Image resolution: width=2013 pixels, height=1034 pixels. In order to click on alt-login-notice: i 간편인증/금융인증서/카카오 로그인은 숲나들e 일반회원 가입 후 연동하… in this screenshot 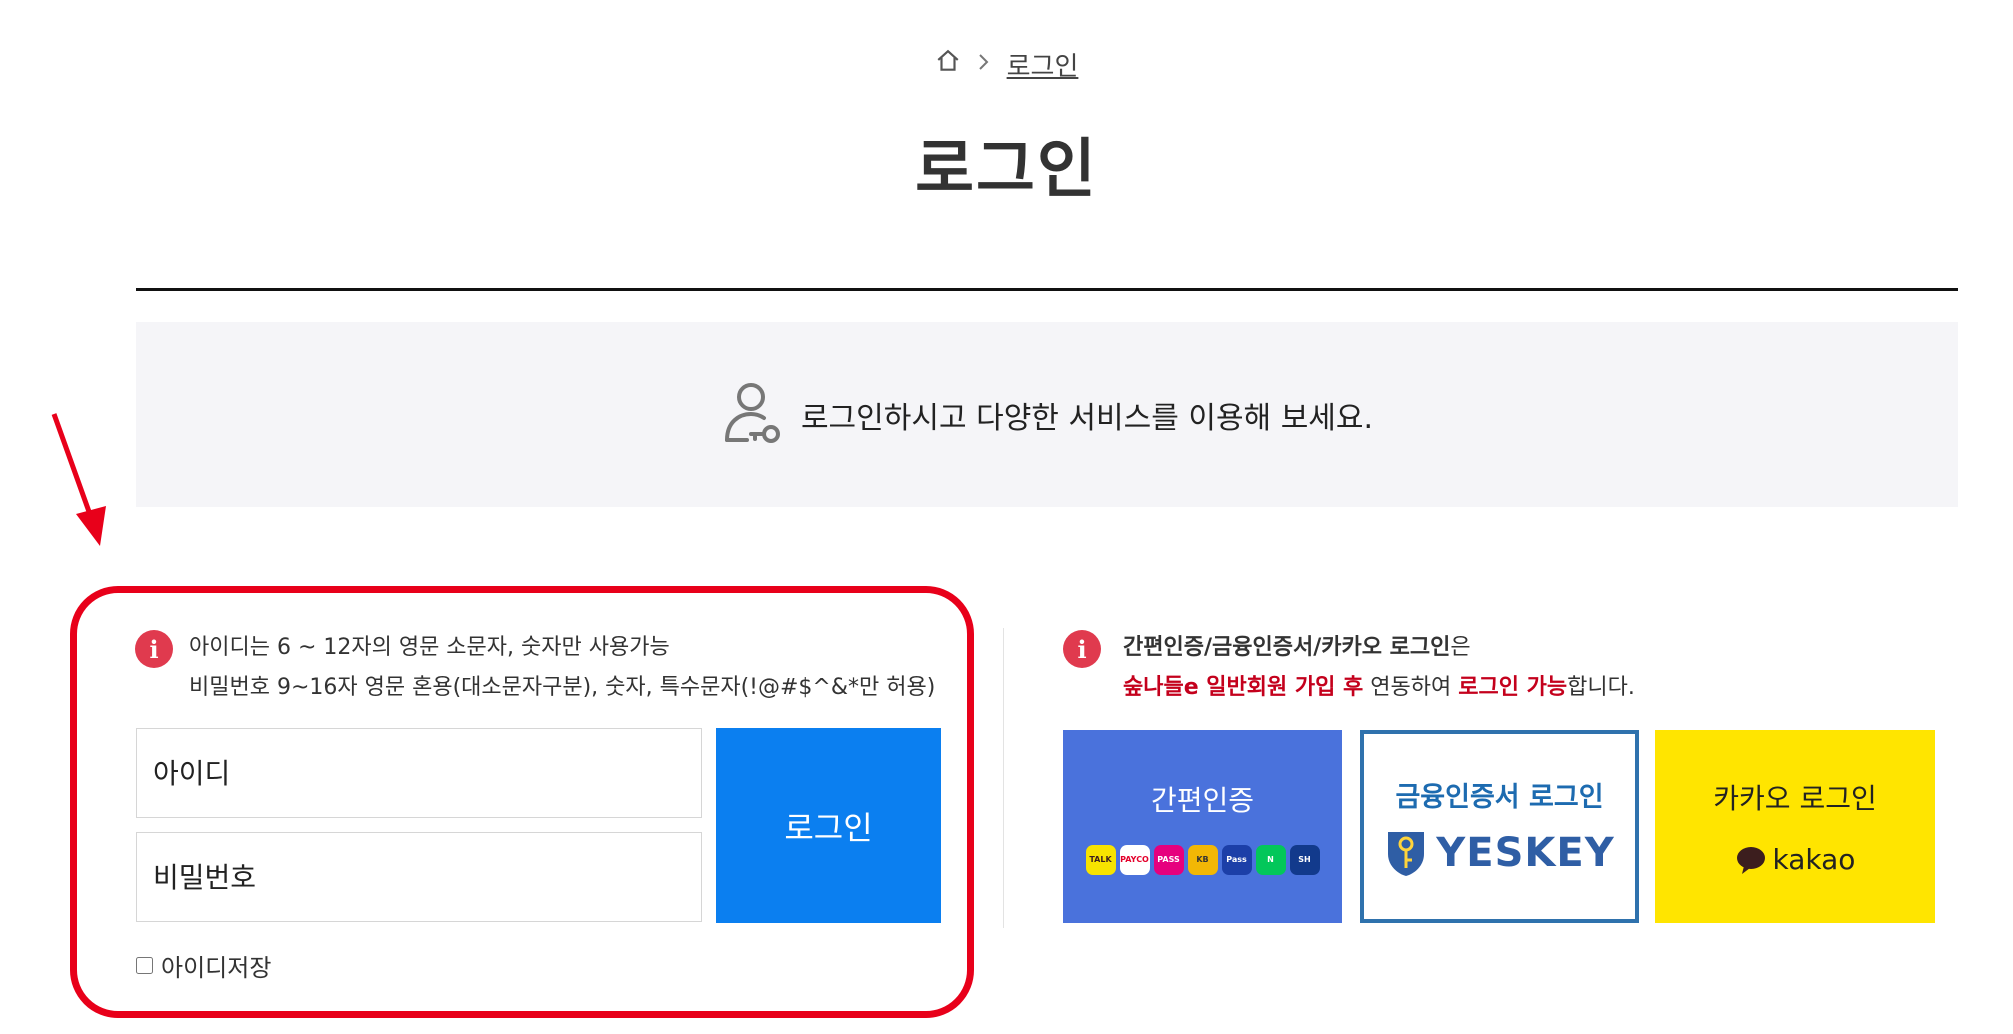, I will do `click(1513, 664)`.